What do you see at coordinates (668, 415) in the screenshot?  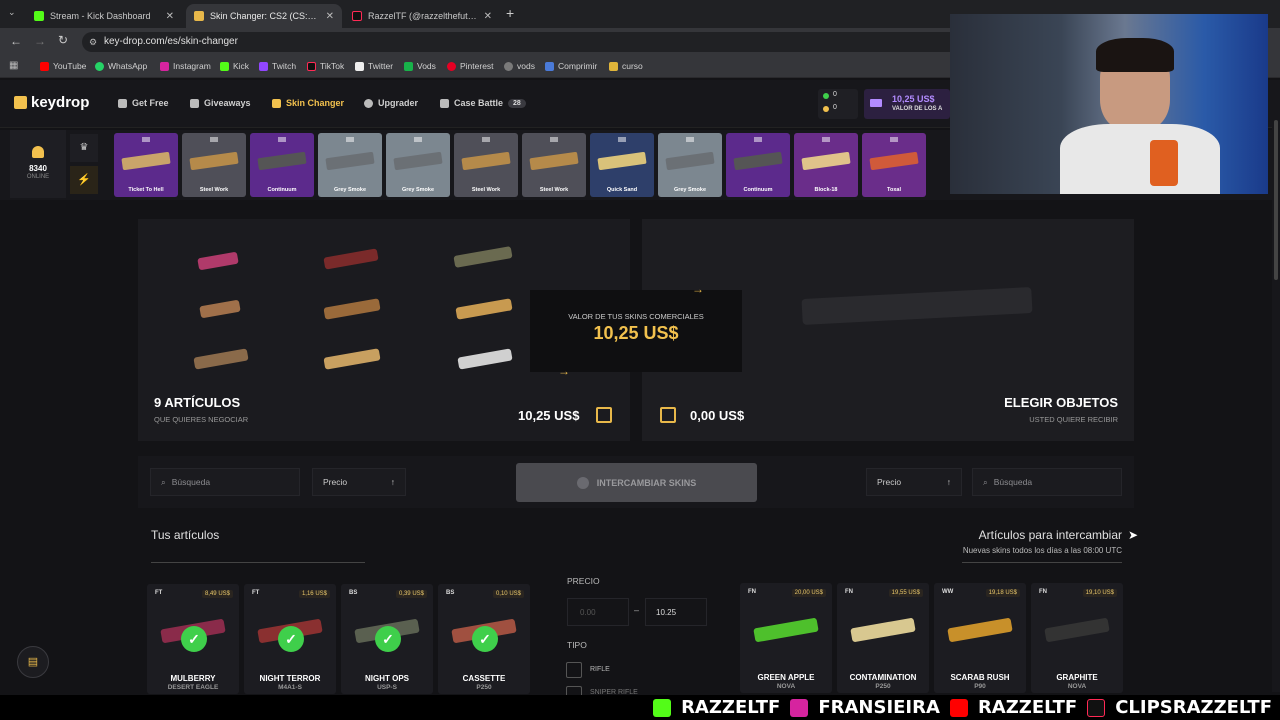 I see `bag-icon` at bounding box center [668, 415].